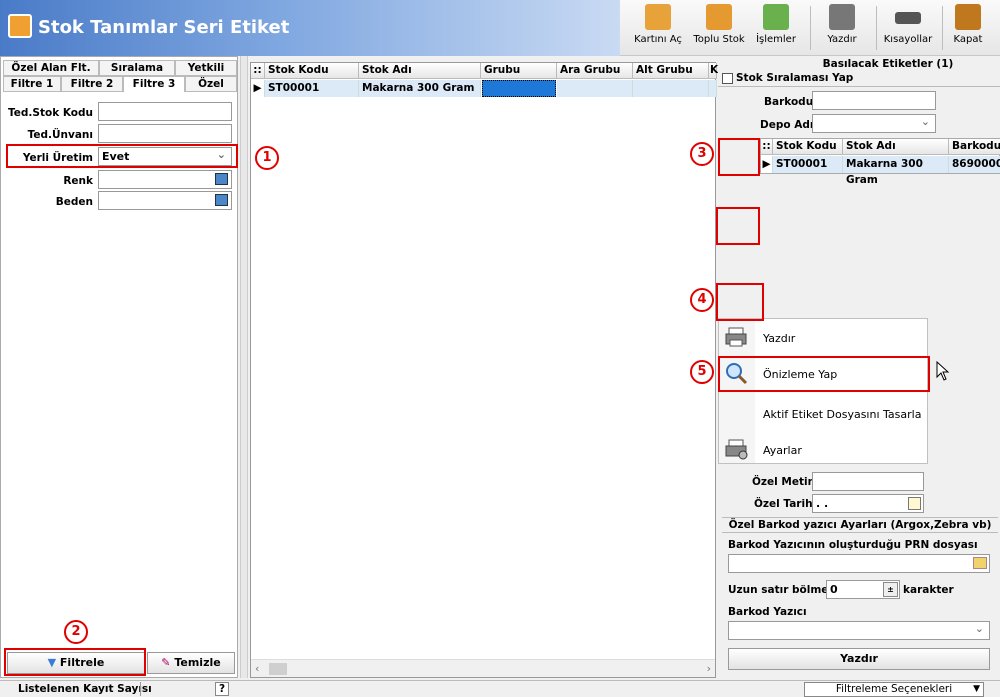 The width and height of the screenshot is (1000, 697). Describe the element at coordinates (122, 156) in the screenshot. I see `highlight-yerli-uretim` at that location.